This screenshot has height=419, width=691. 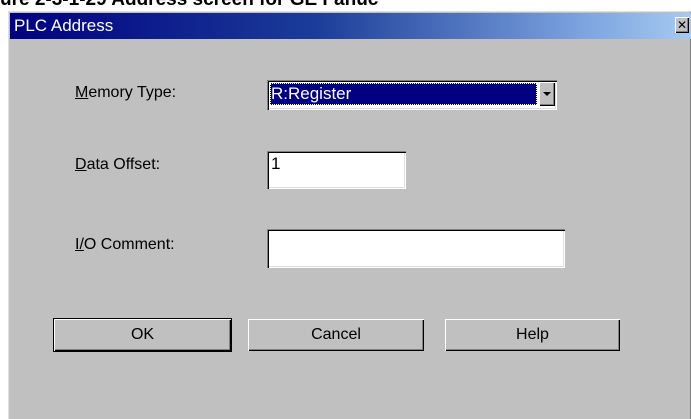 I want to click on data-offset-field: 1, so click(x=336, y=170).